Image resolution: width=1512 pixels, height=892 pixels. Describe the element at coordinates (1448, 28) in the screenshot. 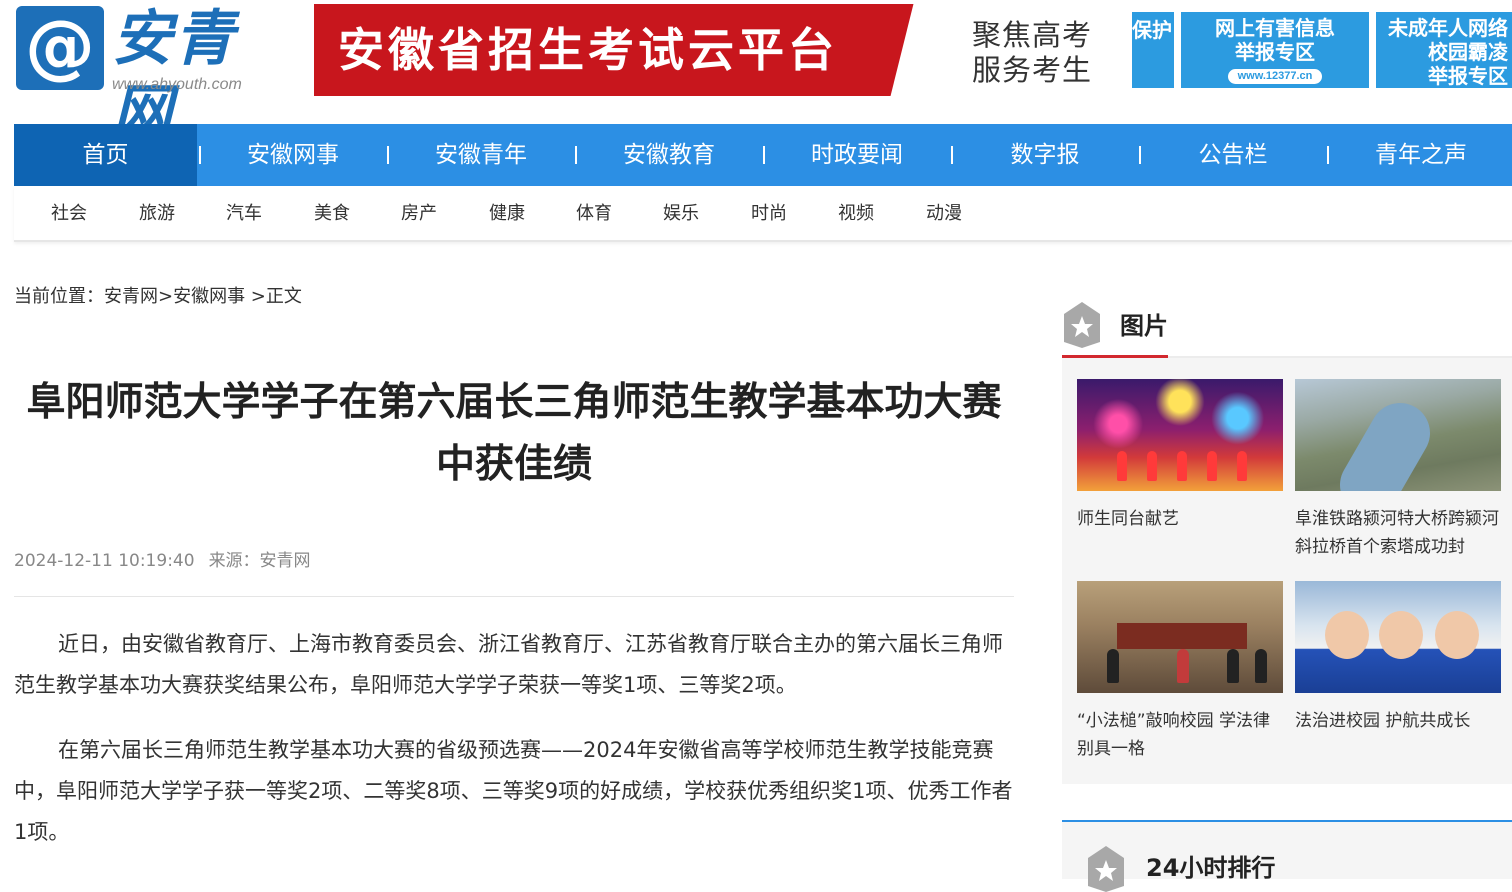

I see `tile-3-line-1: 未成年人网络` at that location.